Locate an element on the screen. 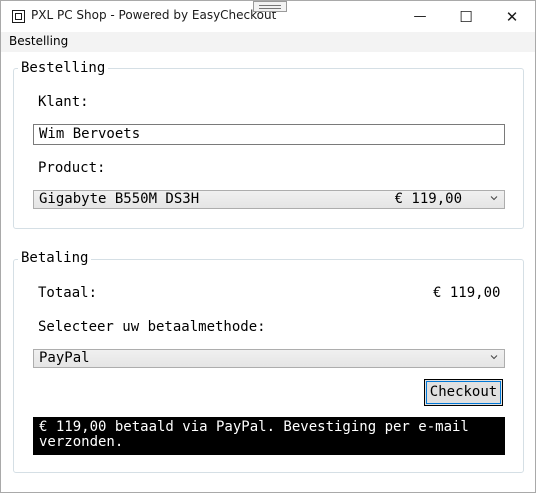 This screenshot has height=493, width=536. maximize-icon: ☐ is located at coordinates (466, 16).